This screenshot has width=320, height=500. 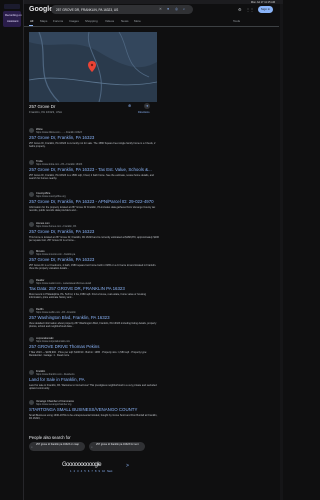 I want to click on result-url: https://www.redfin.com › PA › Franklin, so click(x=56, y=312).